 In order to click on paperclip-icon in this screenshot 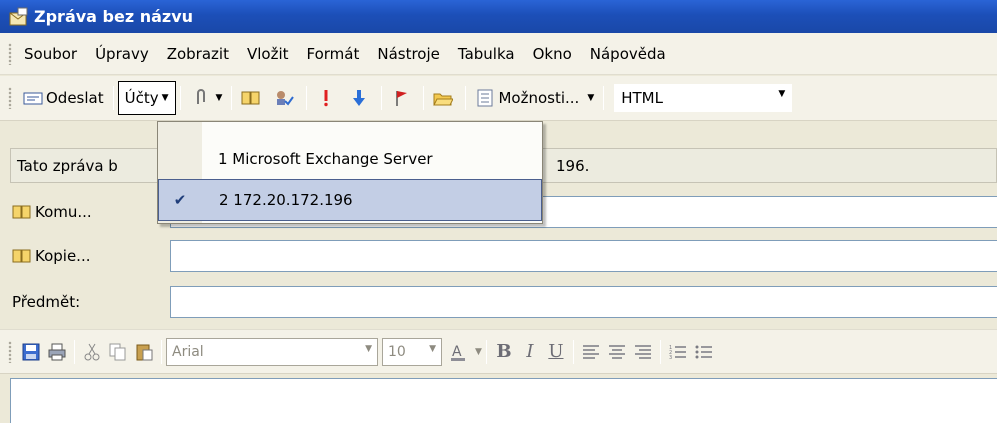, I will do `click(200, 98)`.